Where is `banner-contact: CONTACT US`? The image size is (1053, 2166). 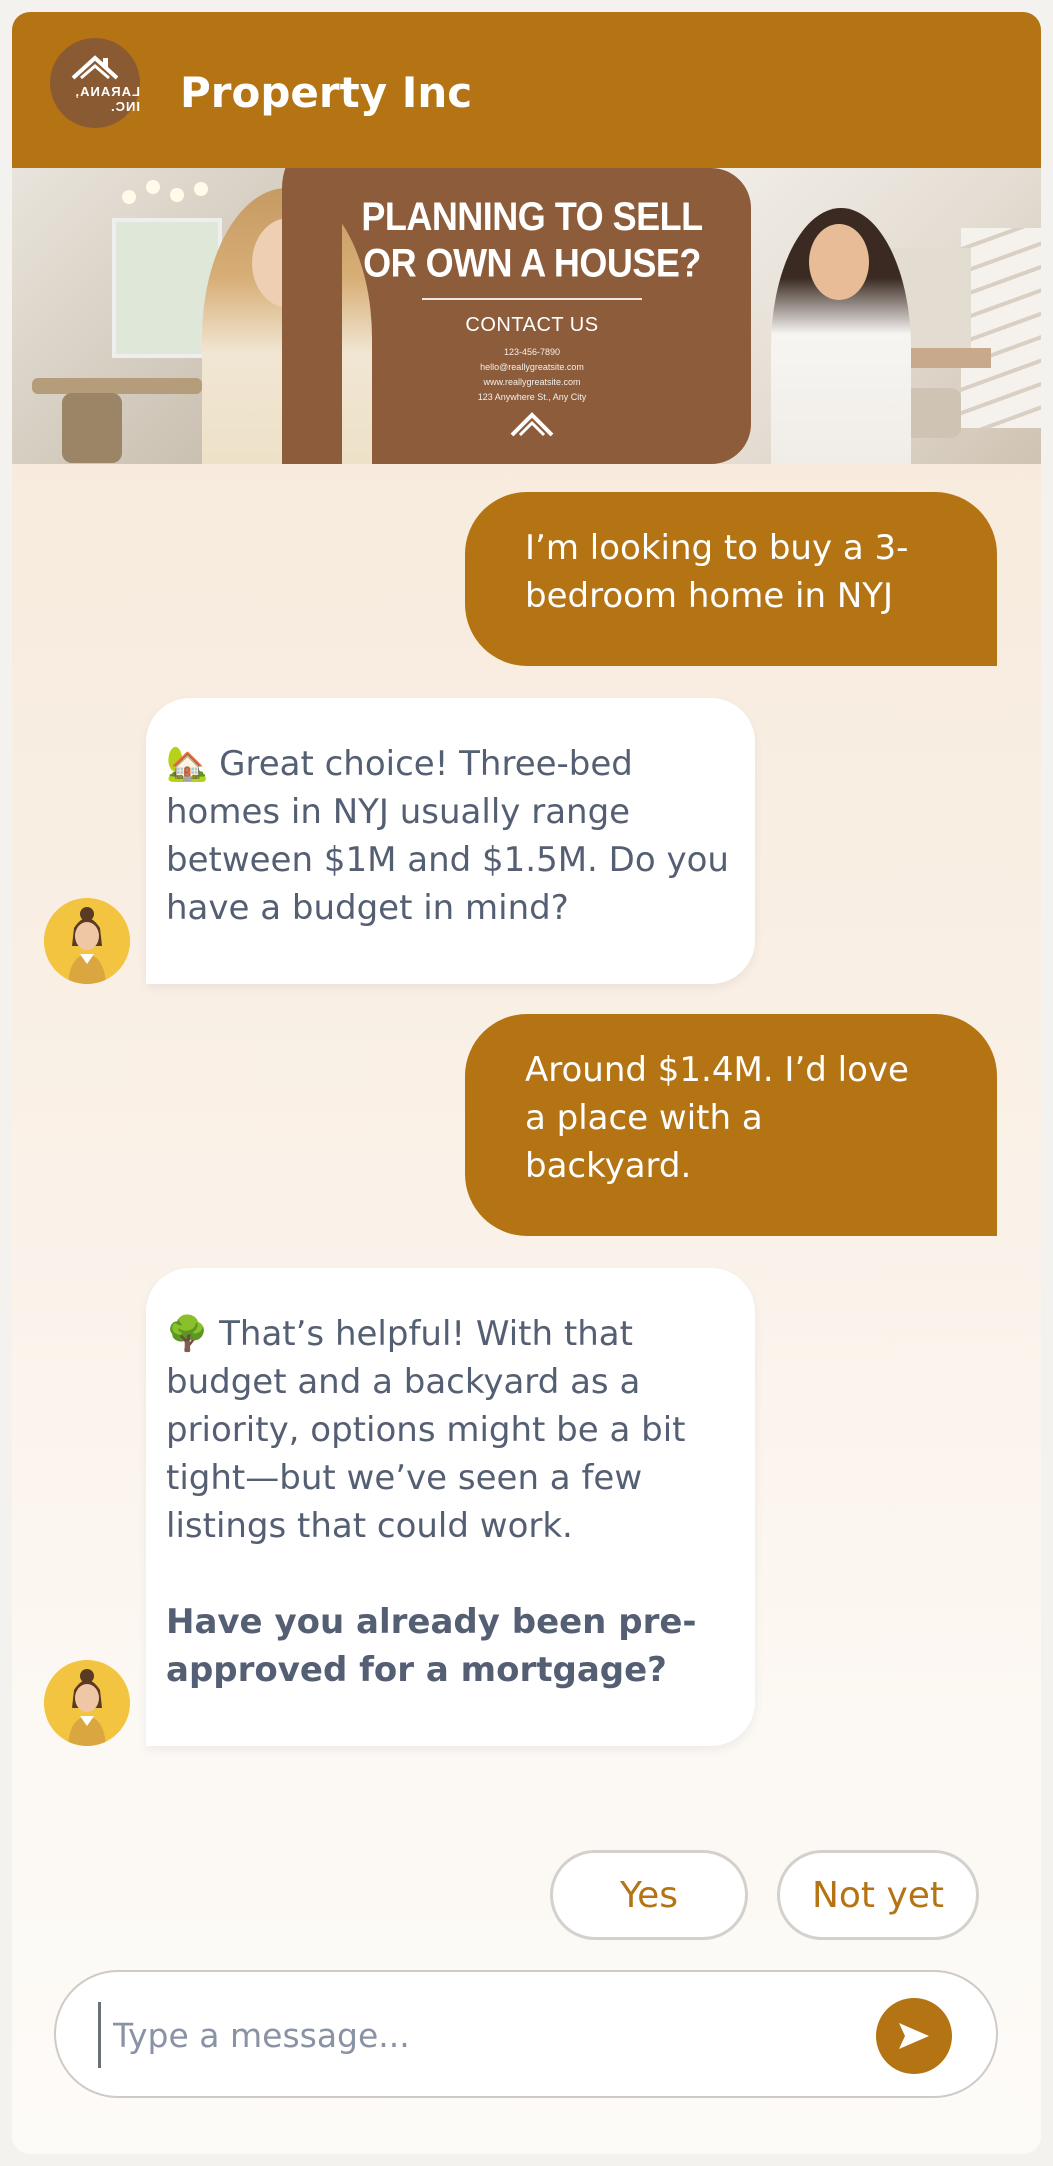
banner-contact: CONTACT US is located at coordinates (532, 325).